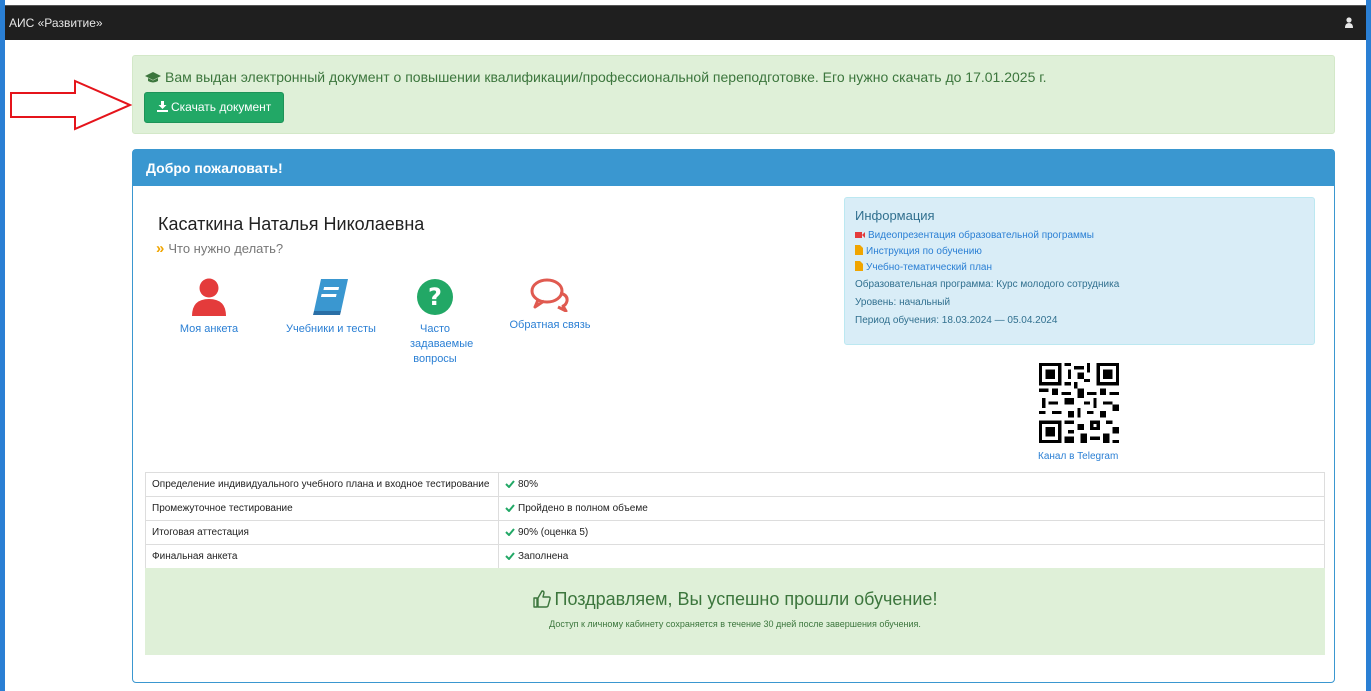 The height and width of the screenshot is (691, 1371). What do you see at coordinates (1079, 268) in the screenshot?
I see `link-study-plan: Учебно-тематический план` at bounding box center [1079, 268].